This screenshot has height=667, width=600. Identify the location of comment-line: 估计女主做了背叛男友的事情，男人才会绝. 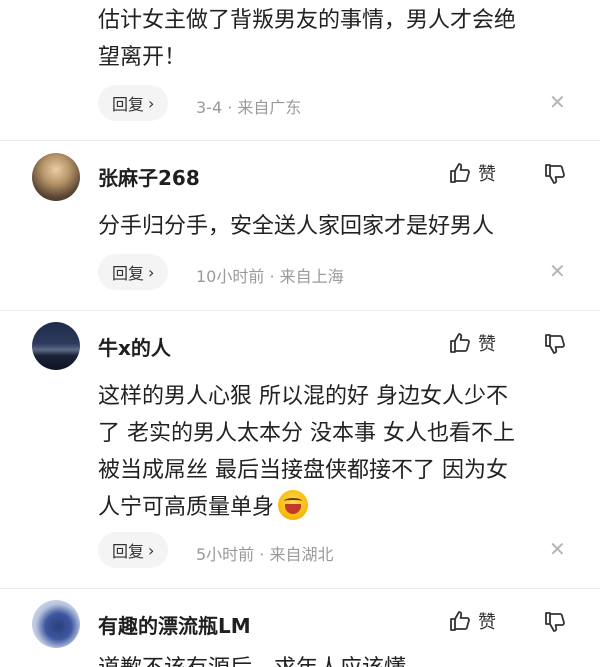
(307, 20).